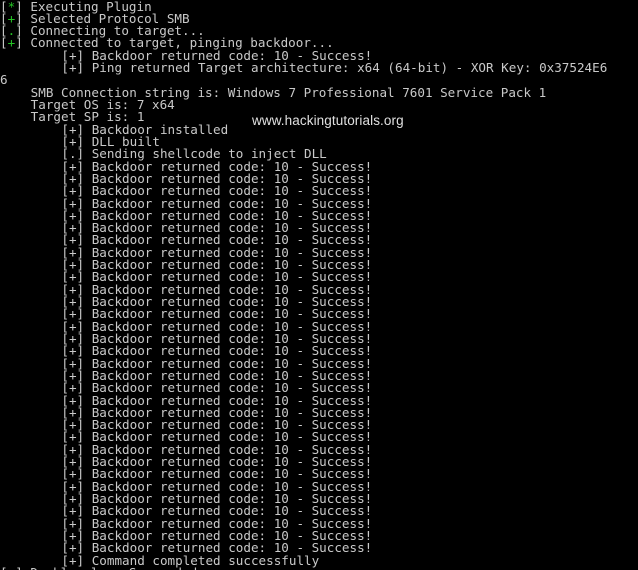 The image size is (638, 570). I want to click on log-message: Doublepulsar Succeeded, so click(110, 567).